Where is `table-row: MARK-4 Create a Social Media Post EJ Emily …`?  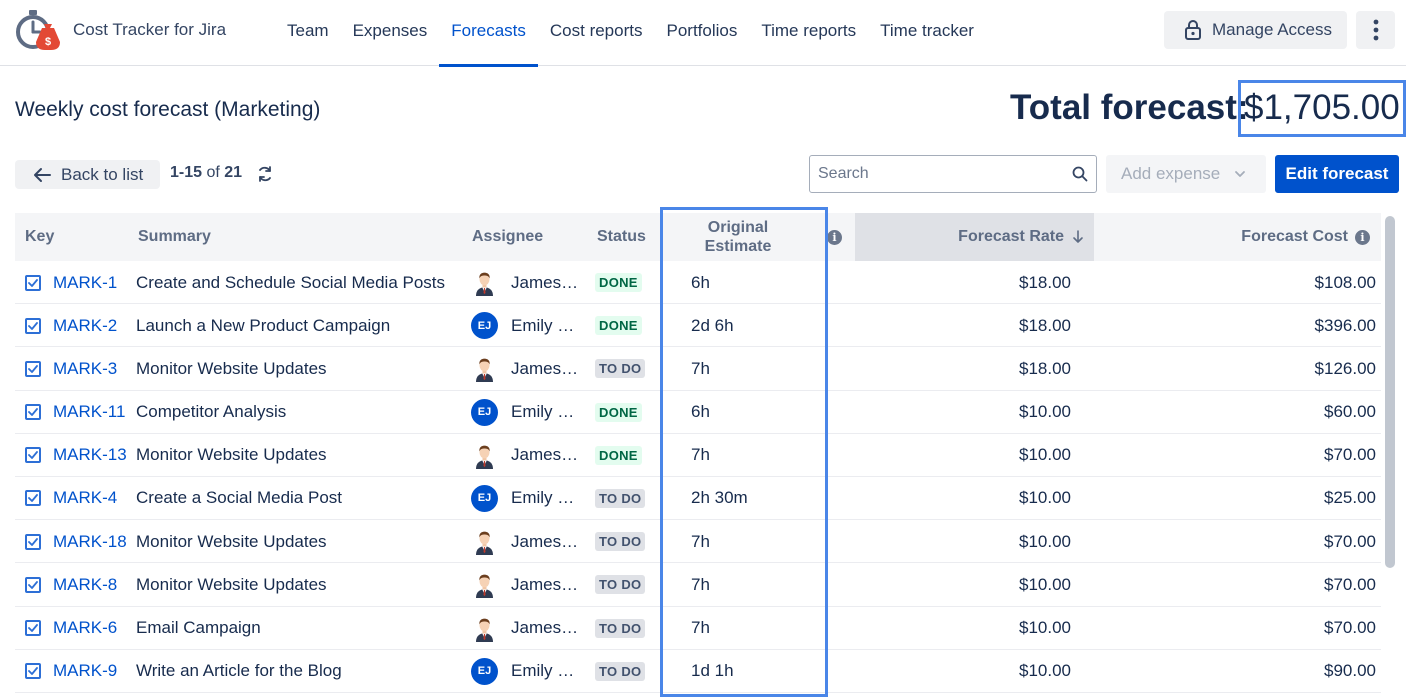 table-row: MARK-4 Create a Social Media Post EJ Emily … is located at coordinates (698, 499).